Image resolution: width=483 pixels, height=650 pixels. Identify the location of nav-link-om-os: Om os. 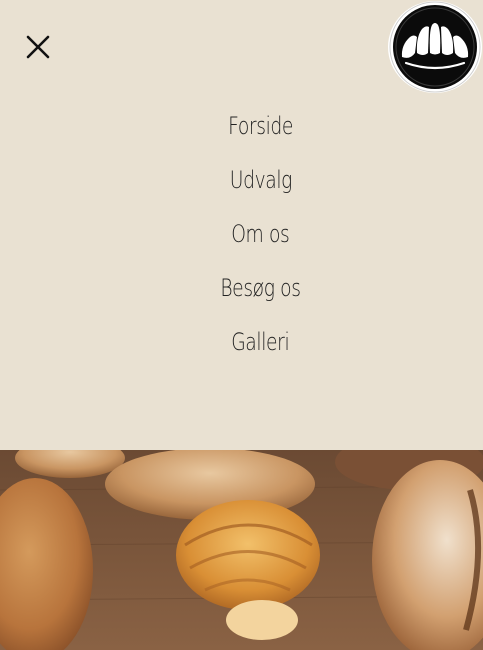
(260, 234).